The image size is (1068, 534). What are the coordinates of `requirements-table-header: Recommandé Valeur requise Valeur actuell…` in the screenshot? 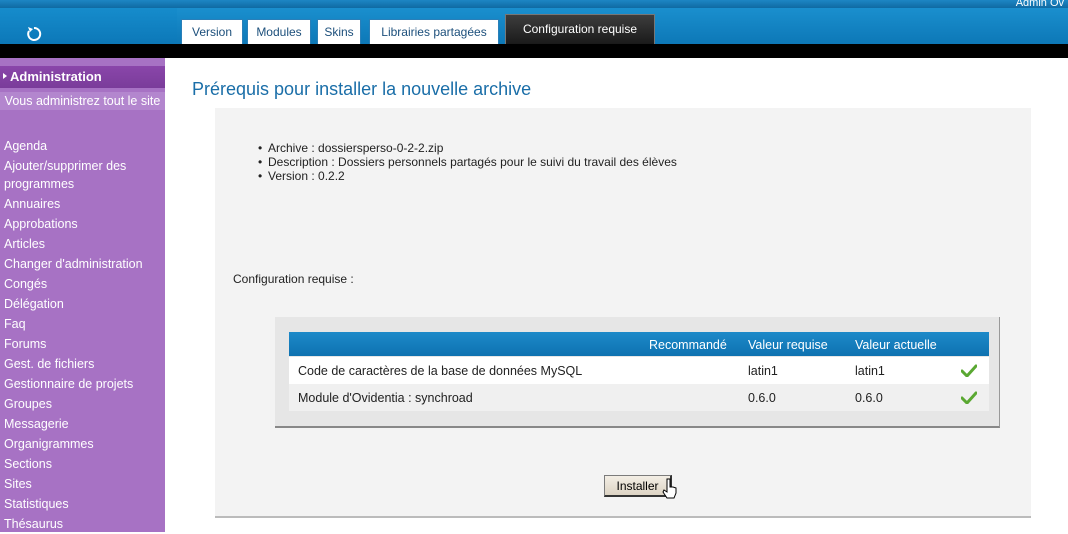 It's located at (639, 344).